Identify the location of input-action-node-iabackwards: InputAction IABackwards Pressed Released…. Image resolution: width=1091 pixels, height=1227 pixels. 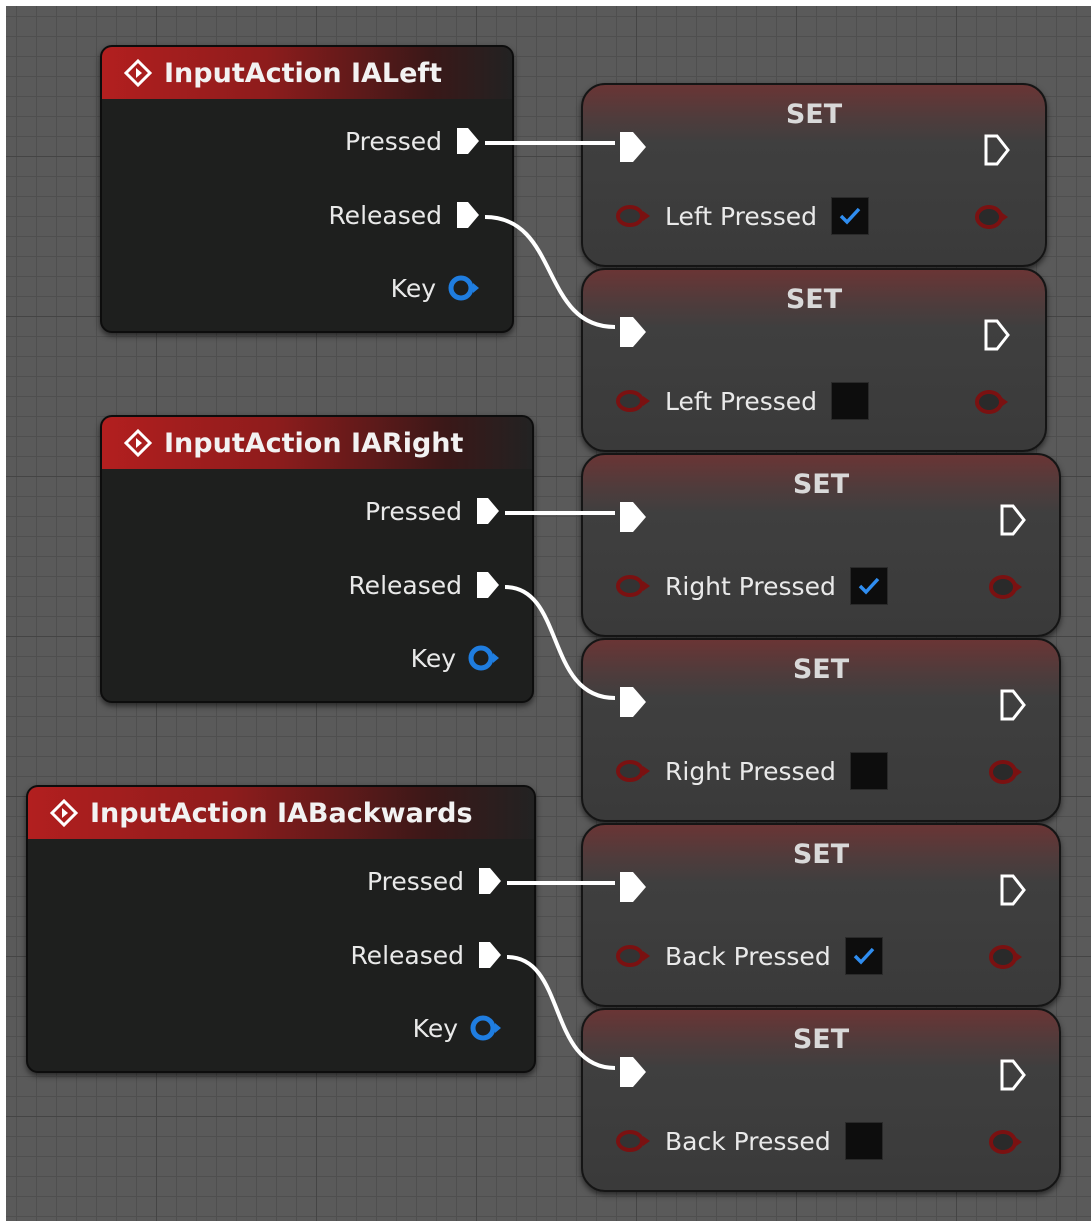
(281, 929).